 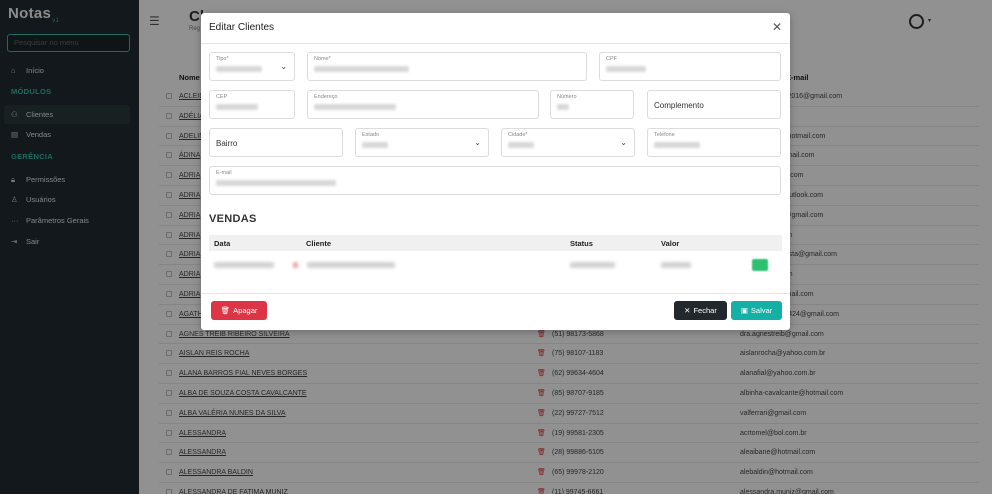 What do you see at coordinates (237, 107) in the screenshot?
I see `cep-value-redacted` at bounding box center [237, 107].